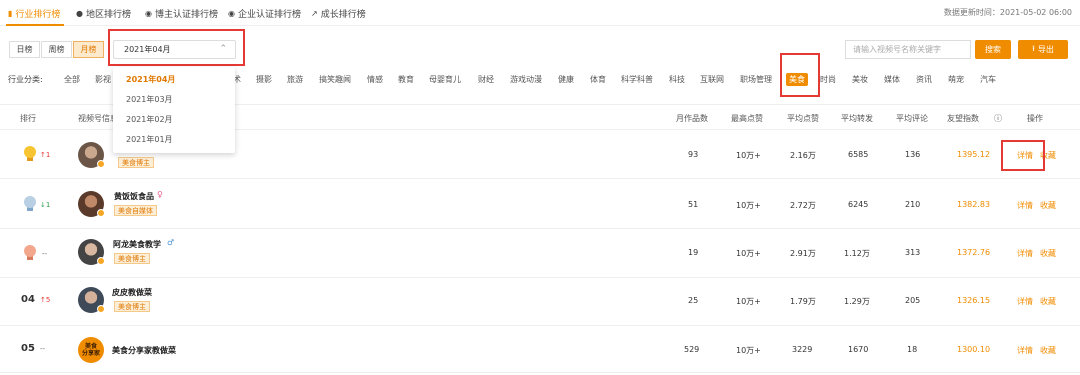 The image size is (1080, 375). I want to click on friend-index: 1326.15, so click(974, 300).